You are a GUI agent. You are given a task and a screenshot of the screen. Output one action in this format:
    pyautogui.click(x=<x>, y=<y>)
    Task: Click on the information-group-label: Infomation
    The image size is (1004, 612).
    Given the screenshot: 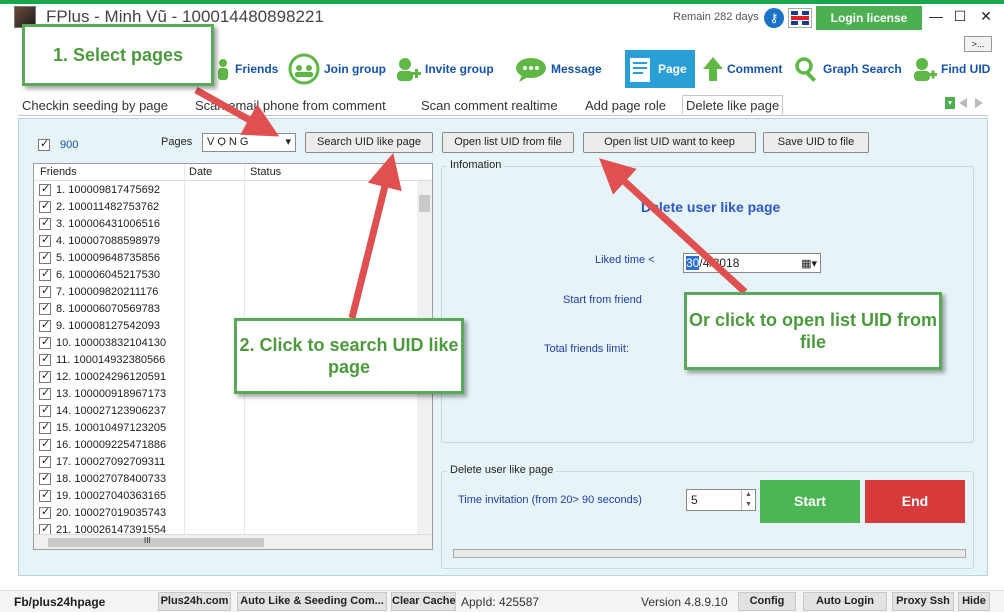 What is the action you would take?
    pyautogui.click(x=476, y=165)
    